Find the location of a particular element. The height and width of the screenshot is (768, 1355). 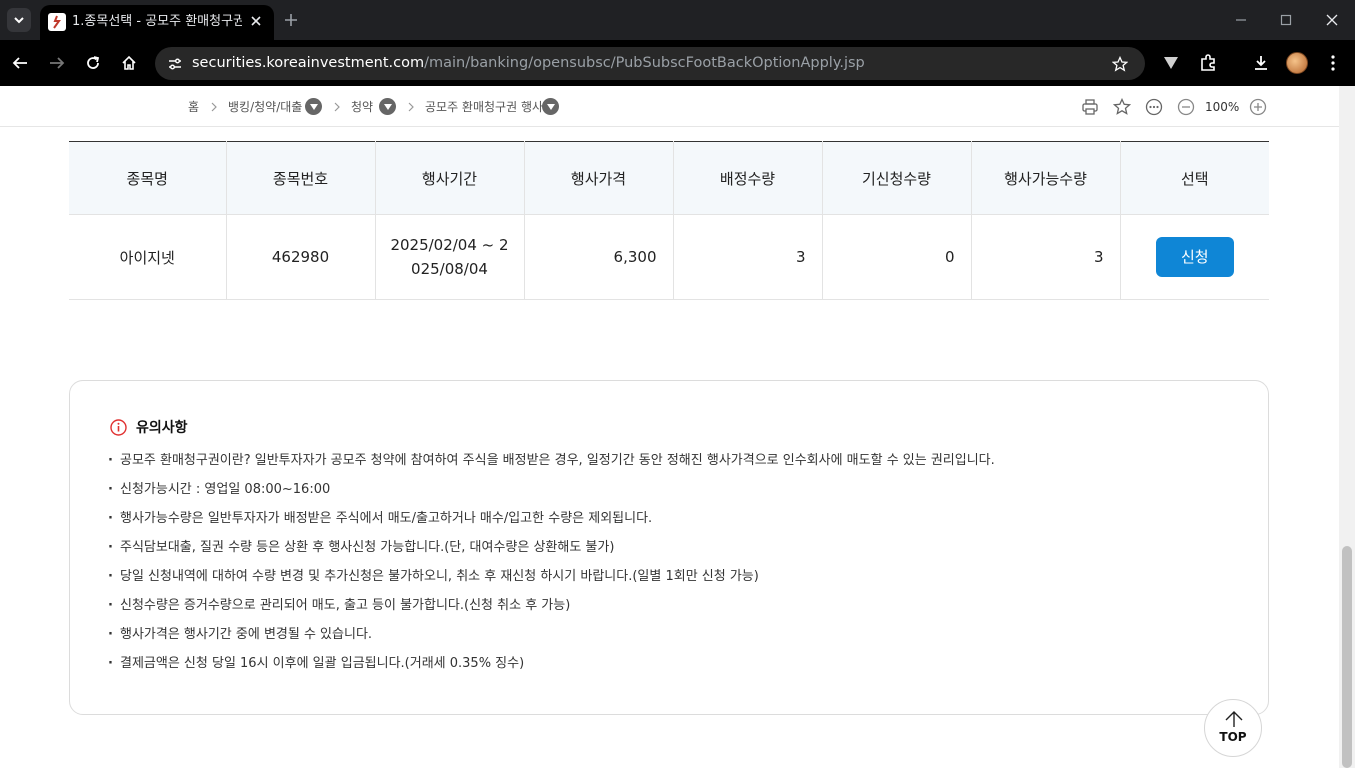

tab-title: 1.종목선택 - 공모주 환매청구권 is located at coordinates (157, 21).